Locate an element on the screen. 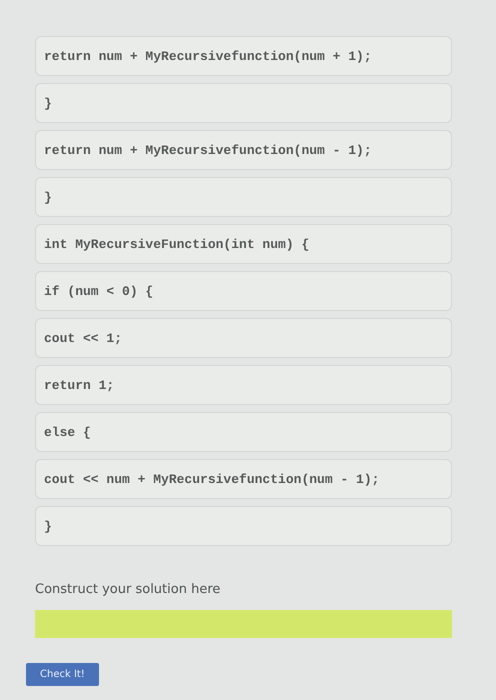  code-block: if (num < 0) { is located at coordinates (243, 291).